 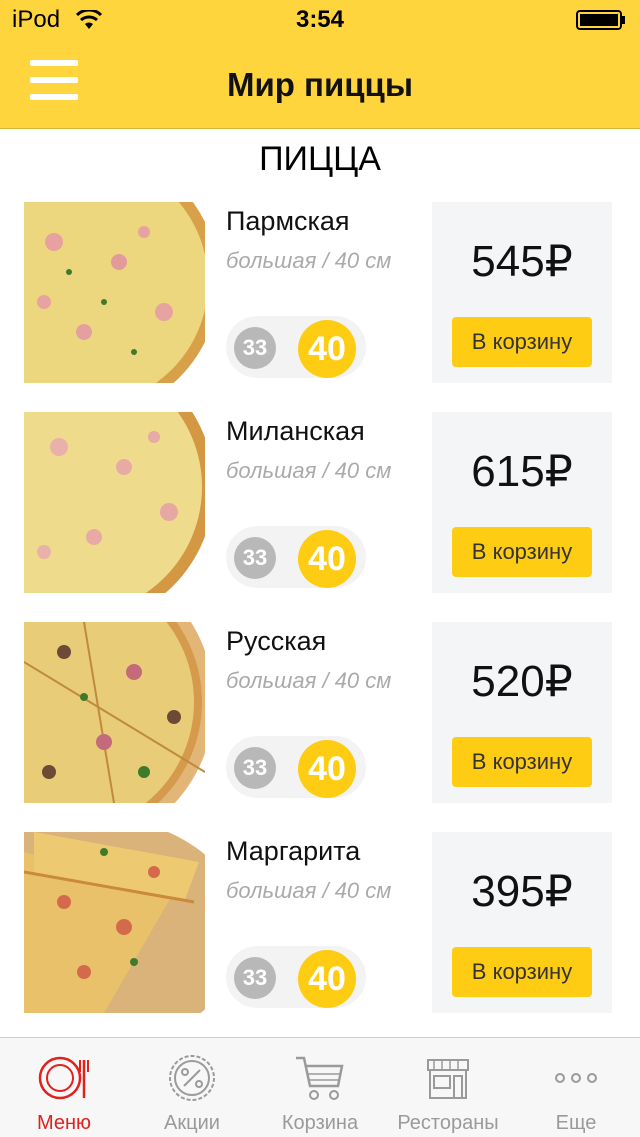 What do you see at coordinates (522, 292) in the screenshot?
I see `price-card: 545₽ В корзину` at bounding box center [522, 292].